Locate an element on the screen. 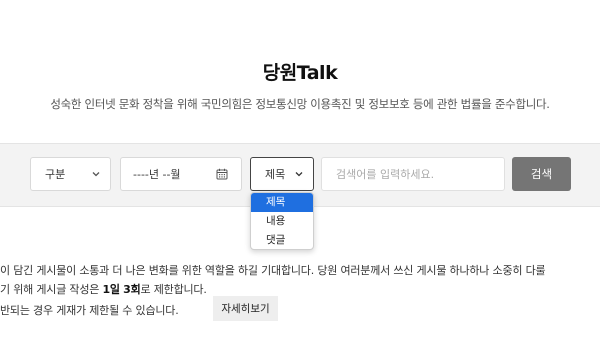  dropdown-option-title: 제목 is located at coordinates (282, 202).